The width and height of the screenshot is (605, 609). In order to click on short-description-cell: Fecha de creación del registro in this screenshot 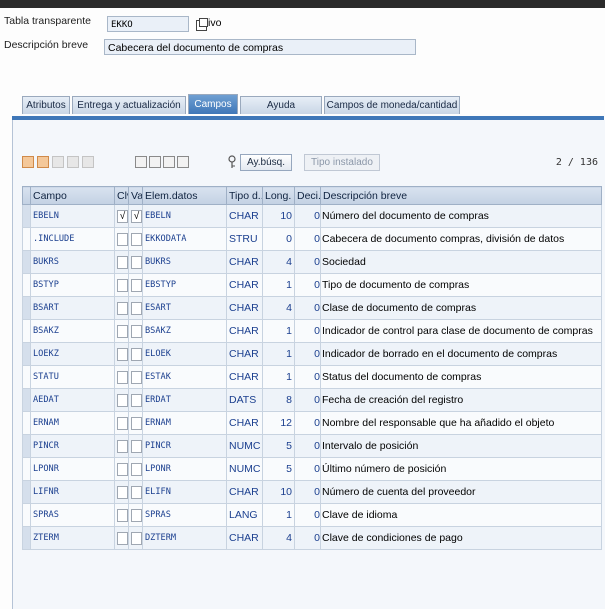, I will do `click(461, 400)`.